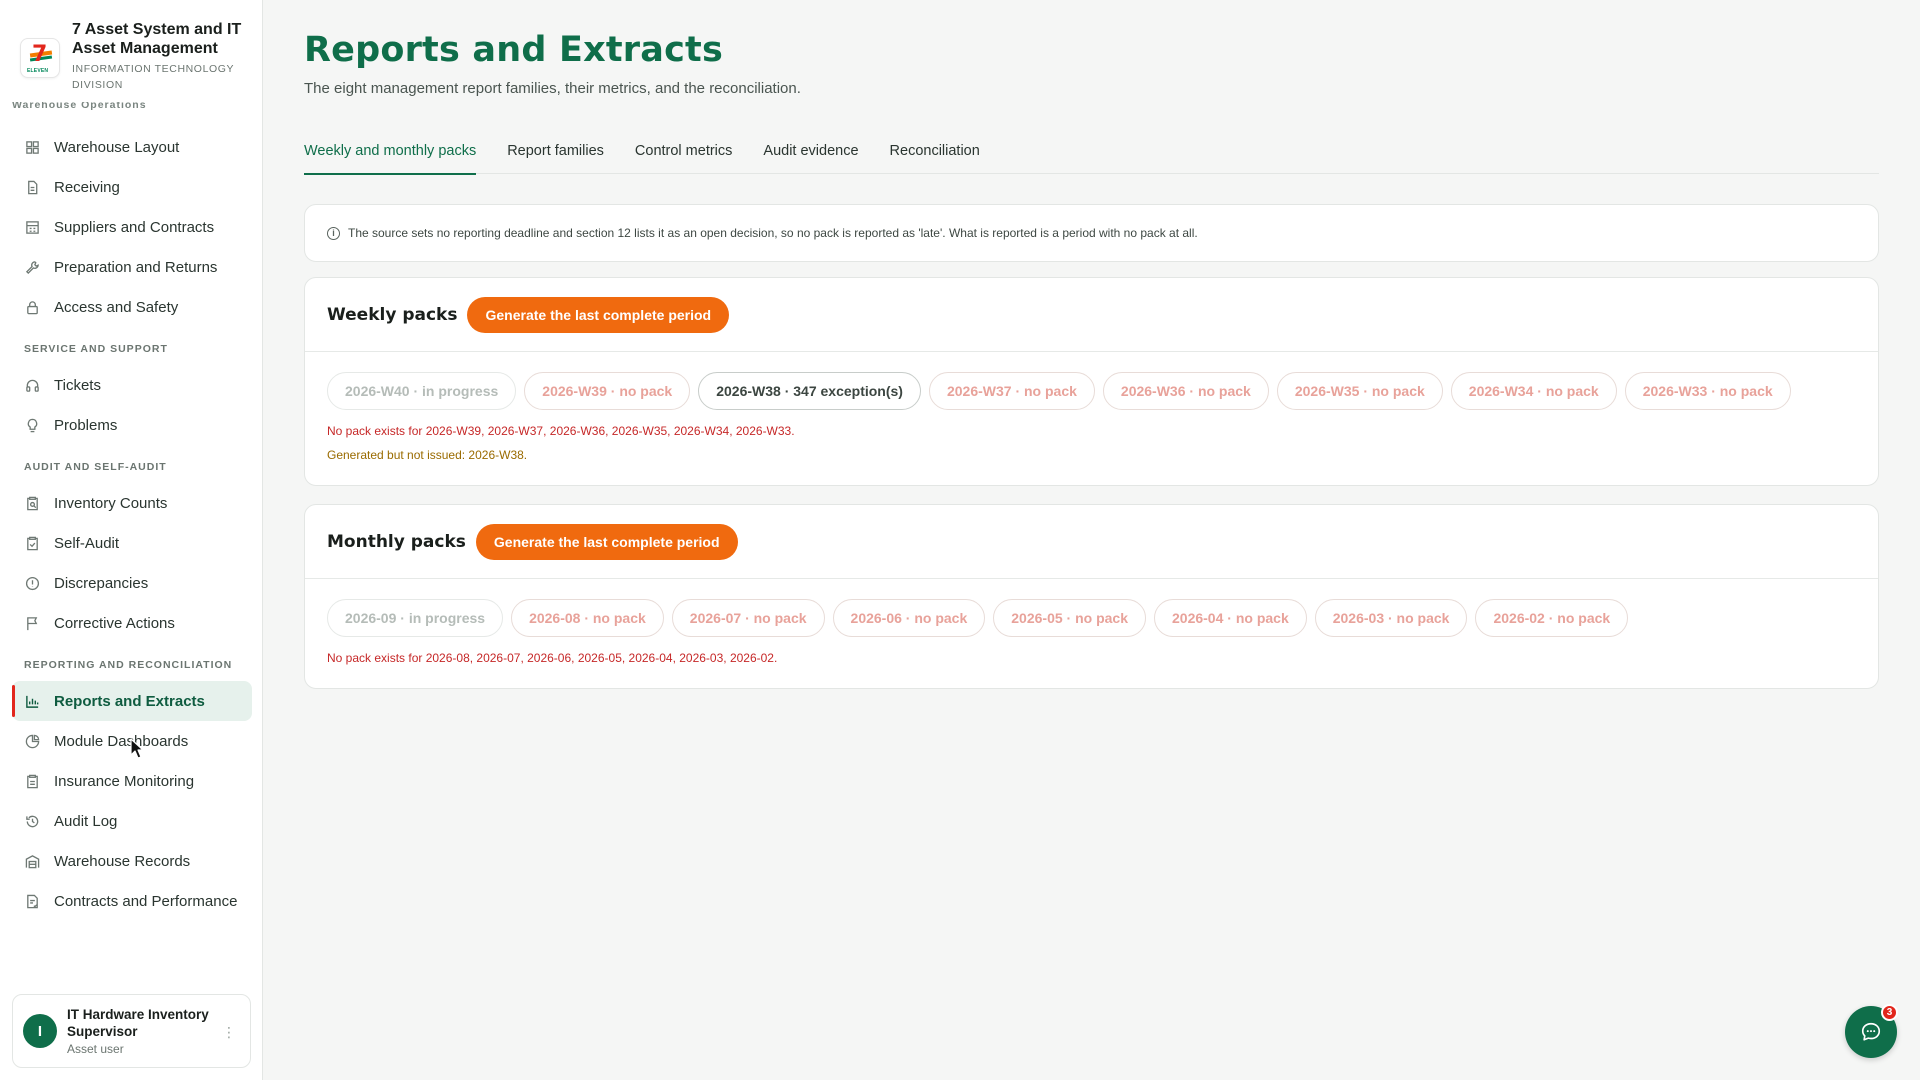 This screenshot has height=1080, width=1920. Describe the element at coordinates (587, 618) in the screenshot. I see `period-pill: 2026-08 · no pack` at that location.